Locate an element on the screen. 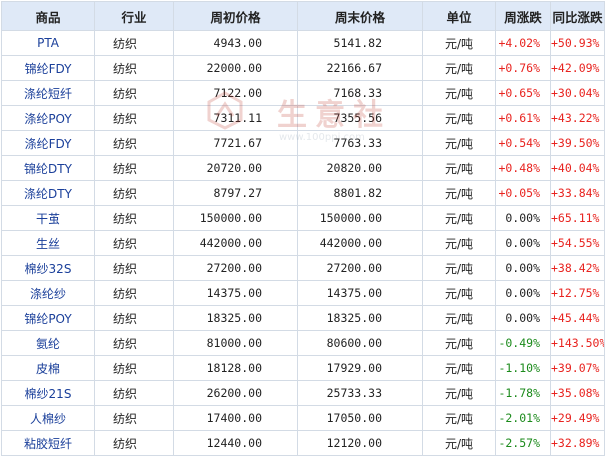 The height and width of the screenshot is (456, 605). week-open-price-cell: 17400.00 is located at coordinates (235, 418).